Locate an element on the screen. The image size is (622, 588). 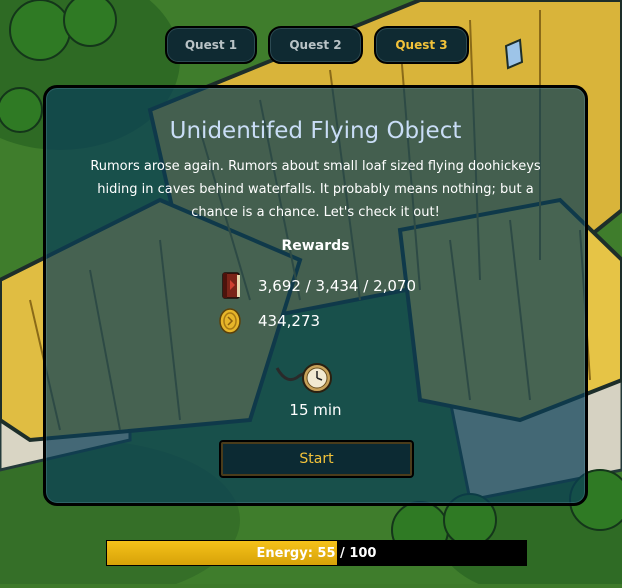
reward-item-experience: 3,692 / 3,434 / 2,070 is located at coordinates (317, 286).